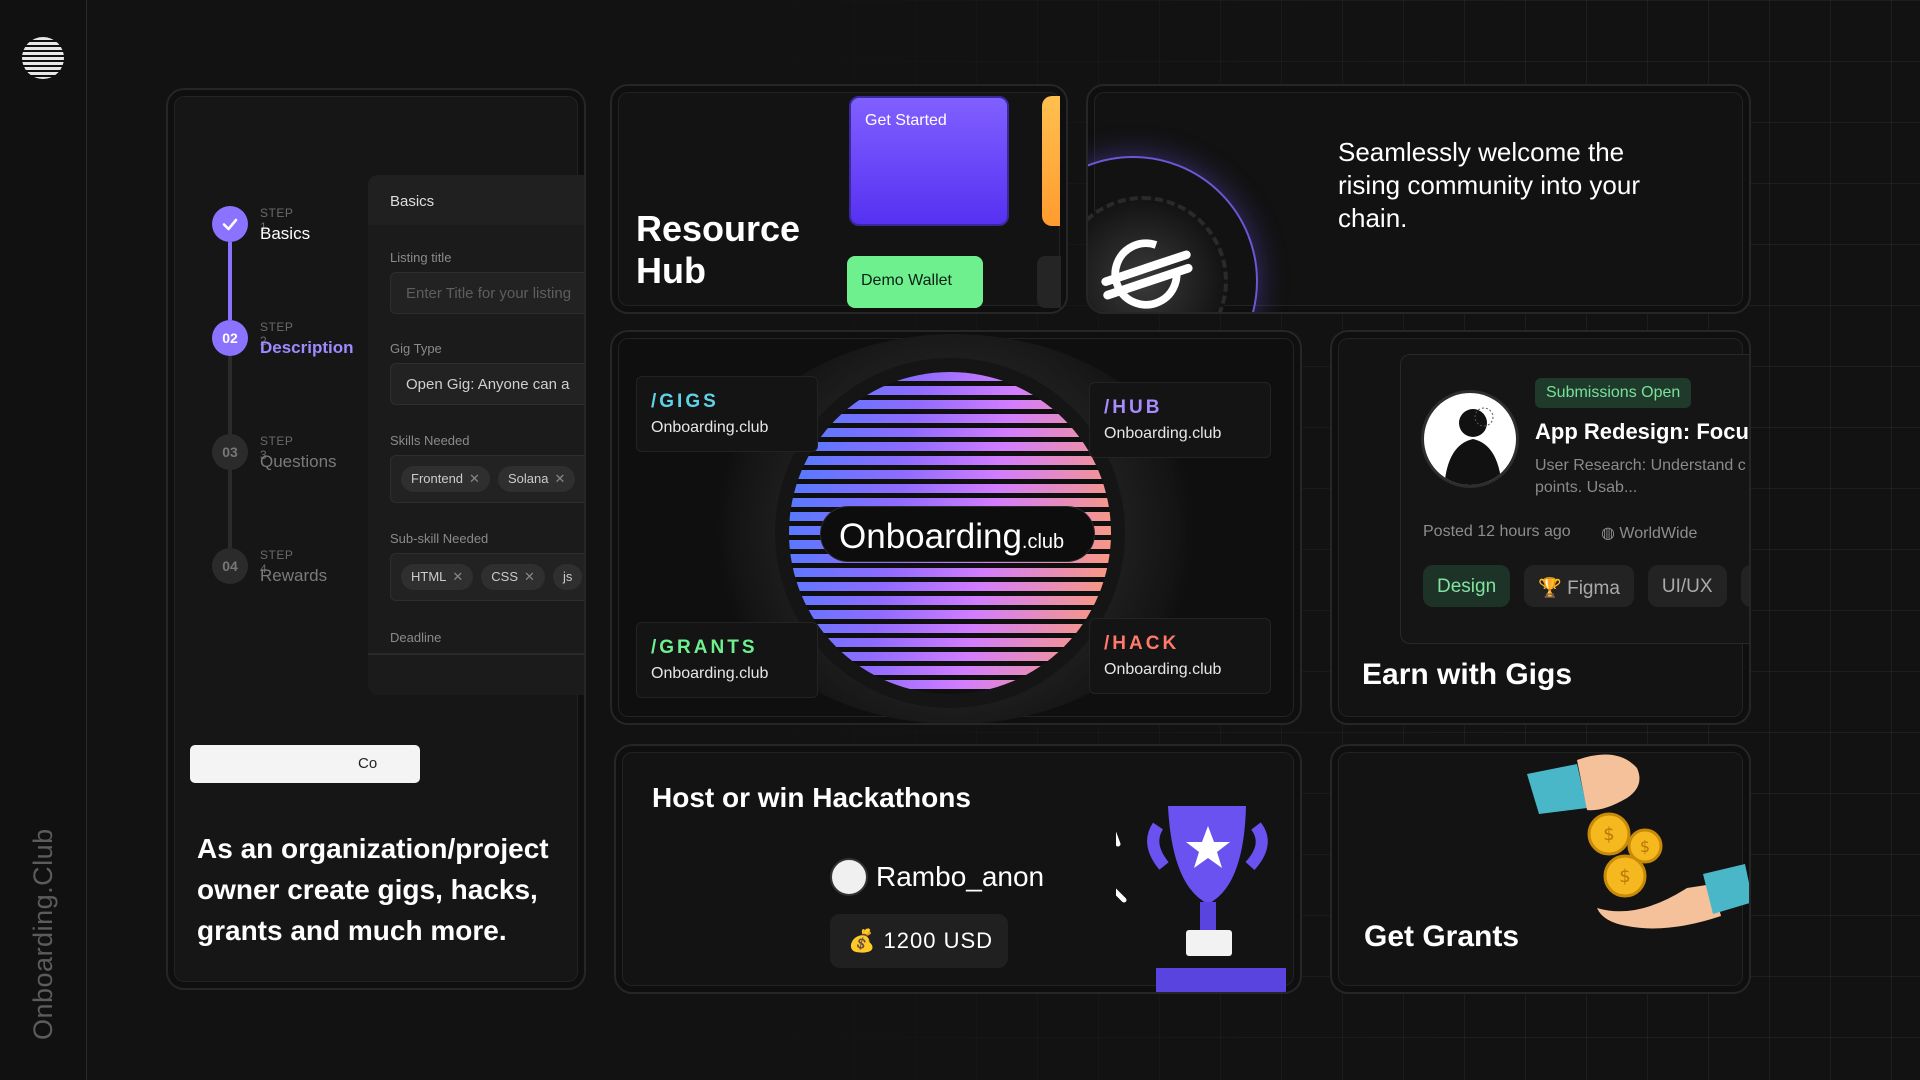 Image resolution: width=1920 pixels, height=1080 pixels. I want to click on step-name: Description, so click(307, 347).